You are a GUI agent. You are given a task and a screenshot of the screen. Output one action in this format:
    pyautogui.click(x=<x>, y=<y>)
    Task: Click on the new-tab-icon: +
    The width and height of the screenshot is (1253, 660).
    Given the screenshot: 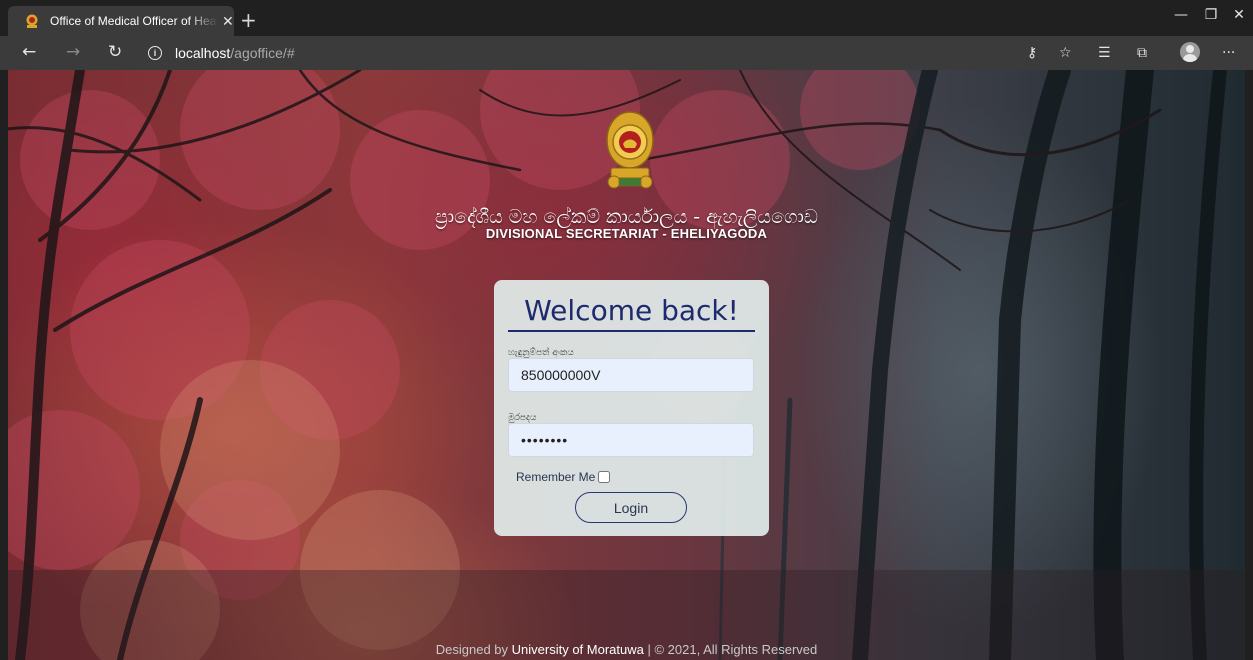 What is the action you would take?
    pyautogui.click(x=248, y=20)
    